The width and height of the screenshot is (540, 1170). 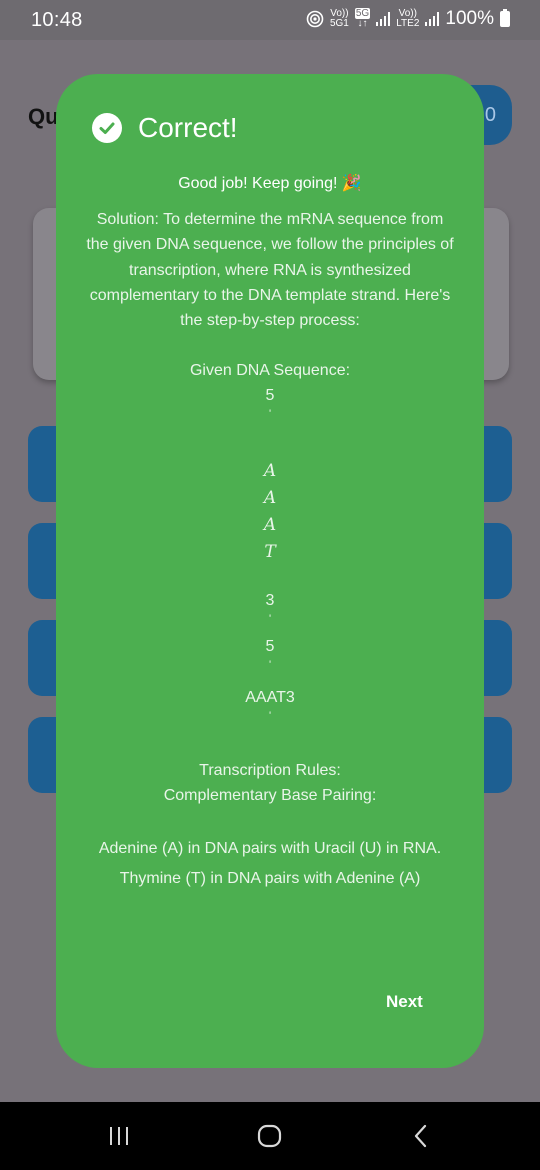 I want to click on check-circle-icon, so click(x=107, y=128).